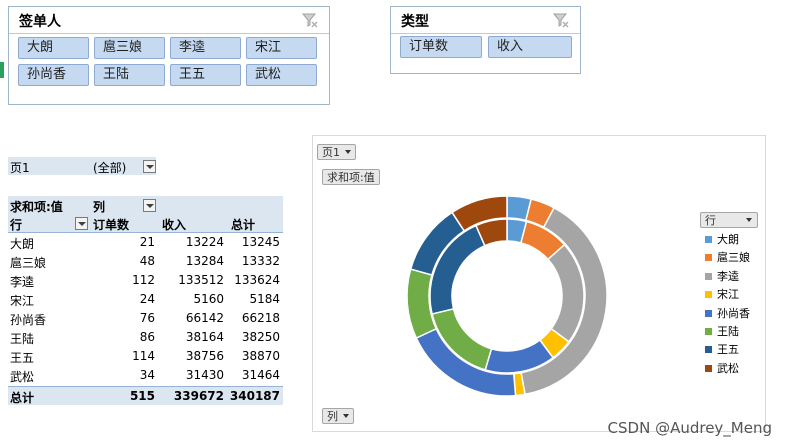 Image resolution: width=786 pixels, height=447 pixels. What do you see at coordinates (22, 398) in the screenshot?
I see `grand-total-label: 总计` at bounding box center [22, 398].